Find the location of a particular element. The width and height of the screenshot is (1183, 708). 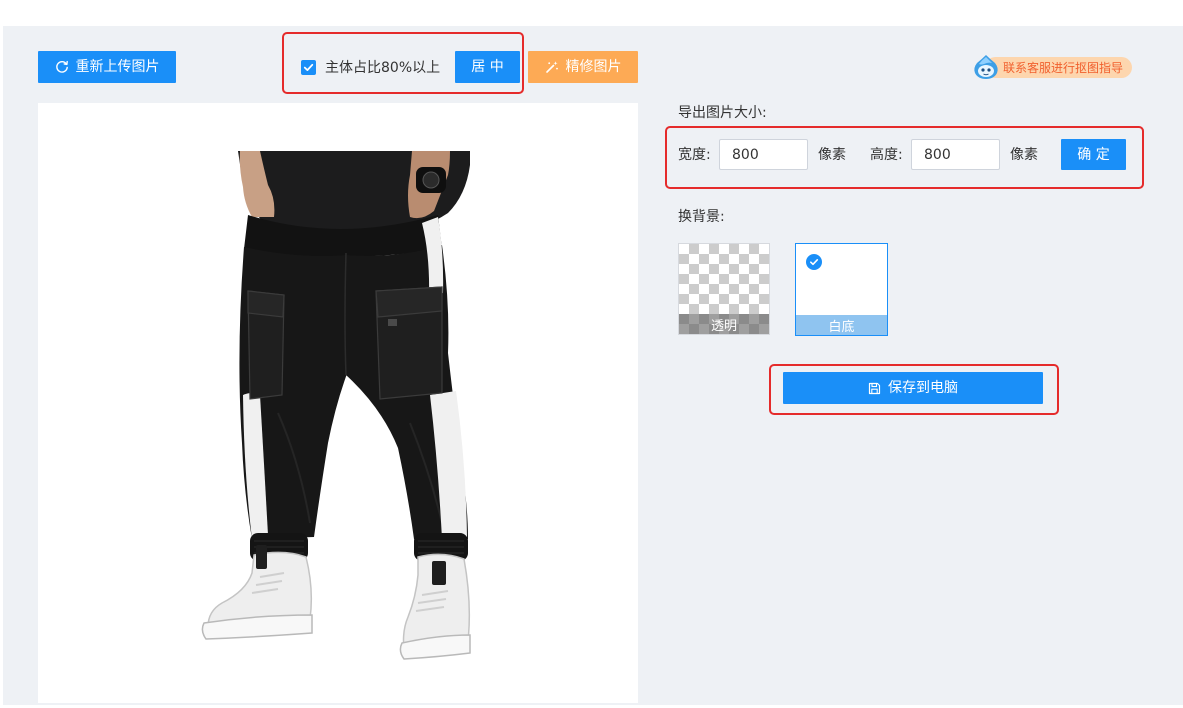

support-label: 联系客服进行抠图指导 is located at coordinates (1062, 68).